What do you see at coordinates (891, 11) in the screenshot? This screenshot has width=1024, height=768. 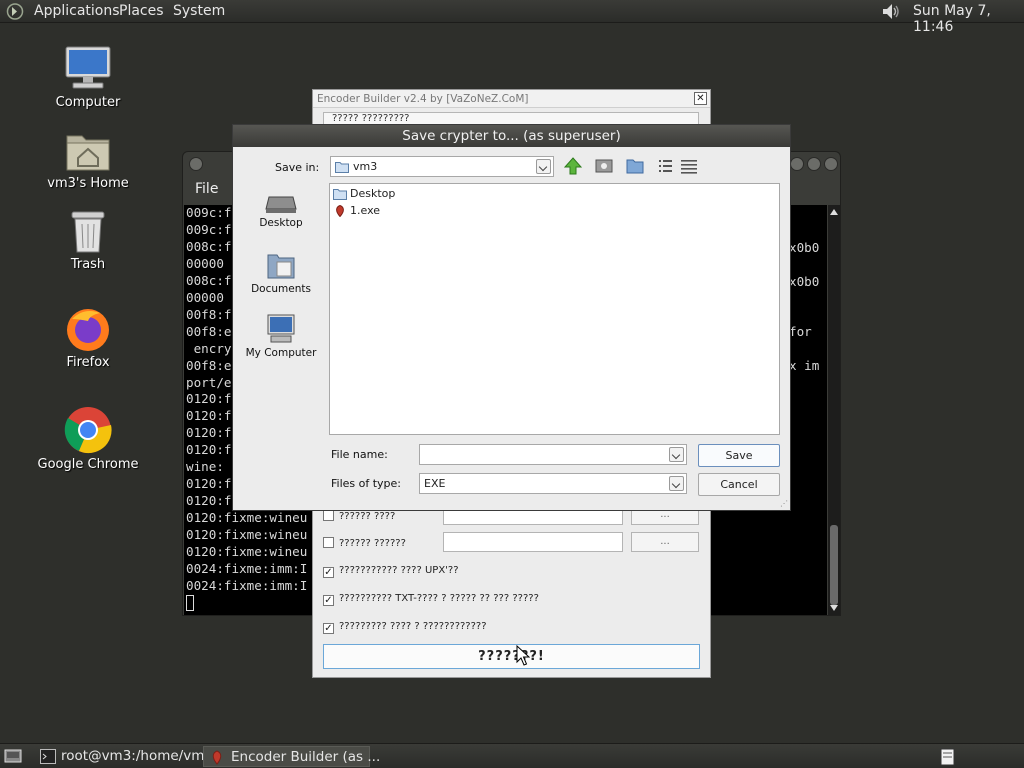 I see `volume-icon` at bounding box center [891, 11].